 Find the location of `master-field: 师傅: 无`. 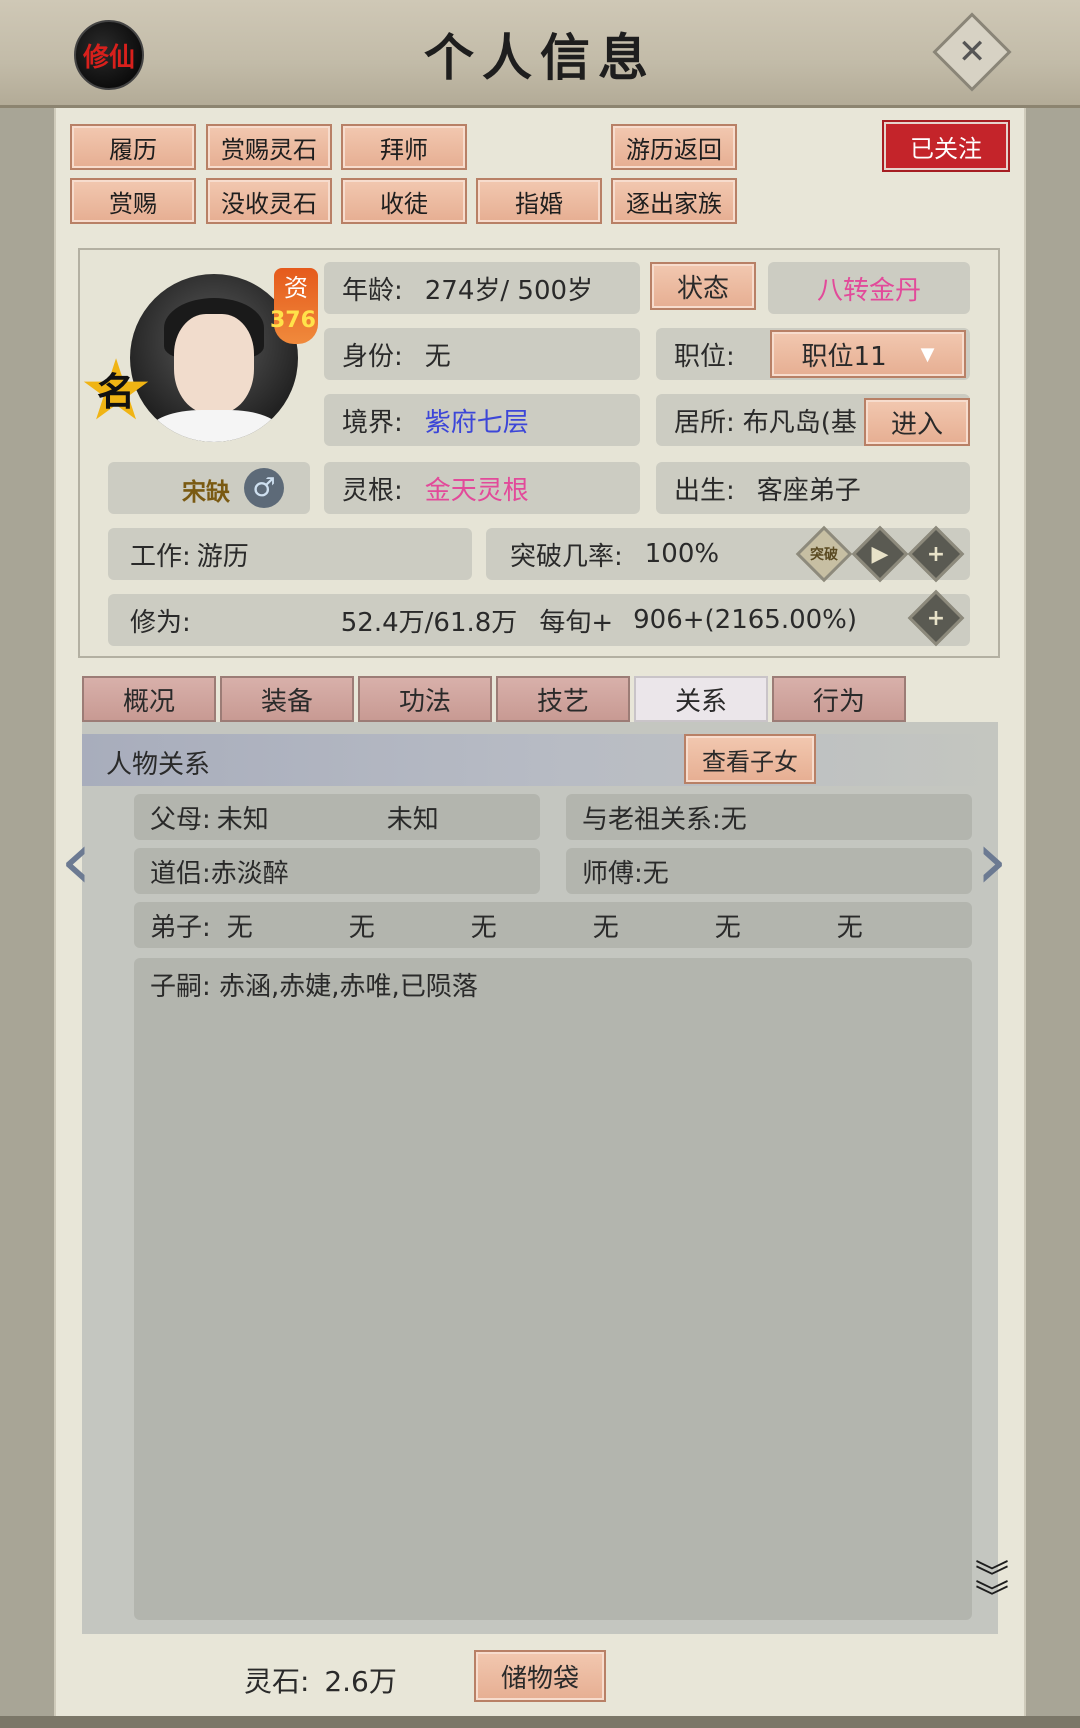

master-field: 师傅: 无 is located at coordinates (769, 871).